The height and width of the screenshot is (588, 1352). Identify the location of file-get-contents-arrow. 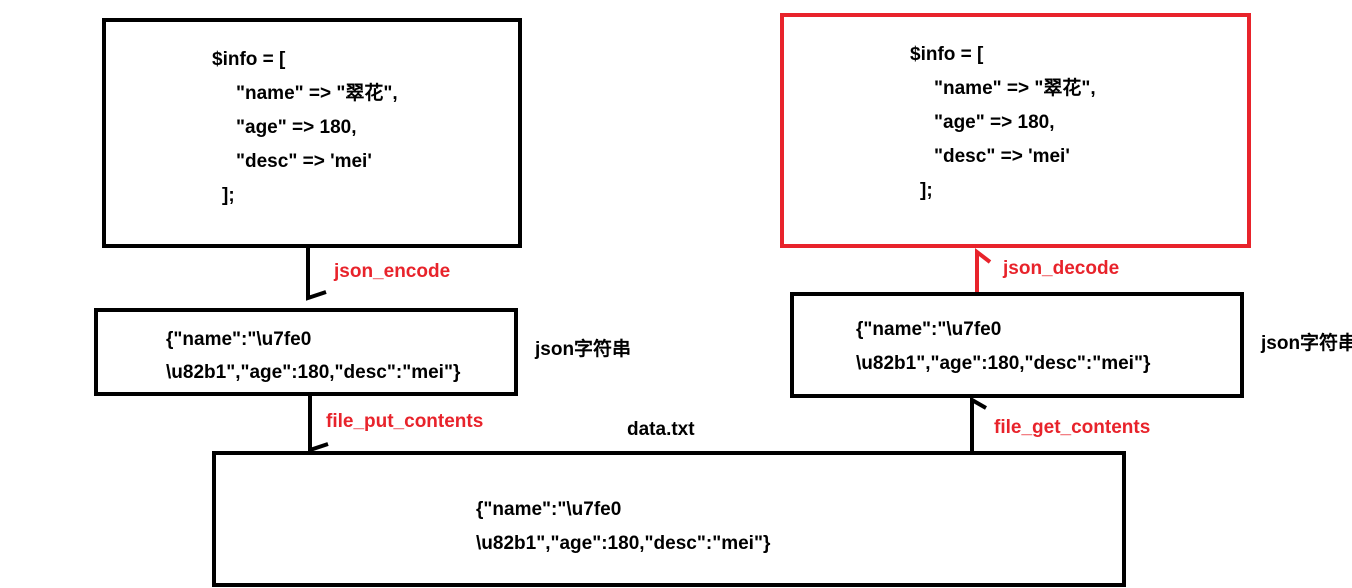
(978, 424).